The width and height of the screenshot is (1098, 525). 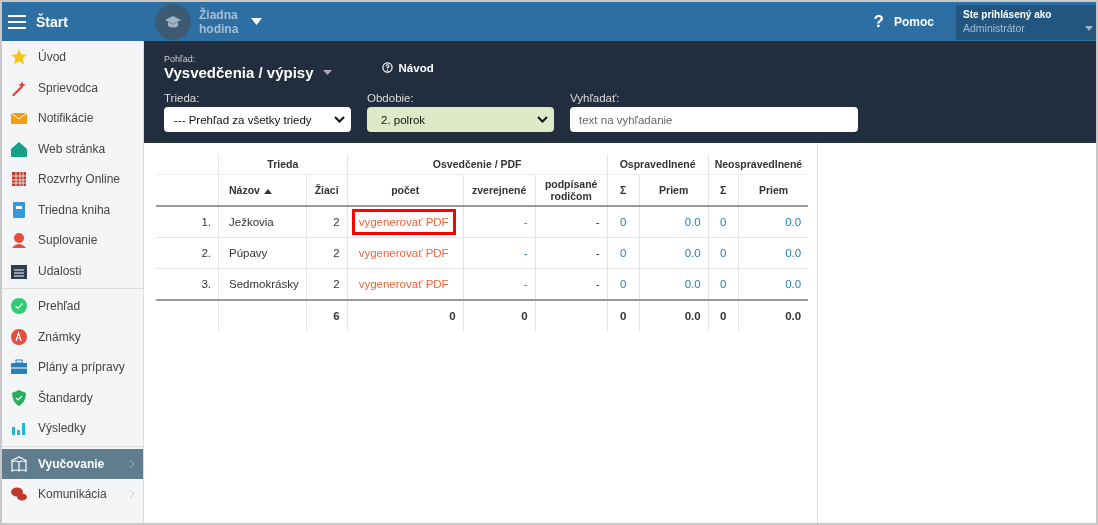 What do you see at coordinates (19, 397) in the screenshot?
I see `shield-icon` at bounding box center [19, 397].